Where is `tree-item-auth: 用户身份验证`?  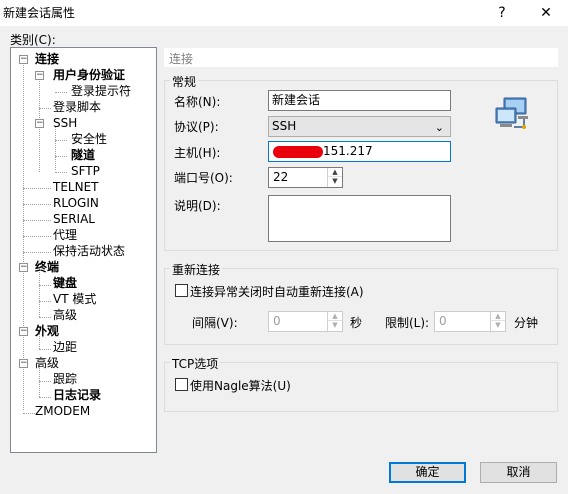
tree-item-auth: 用户身份验证 is located at coordinates (89, 75).